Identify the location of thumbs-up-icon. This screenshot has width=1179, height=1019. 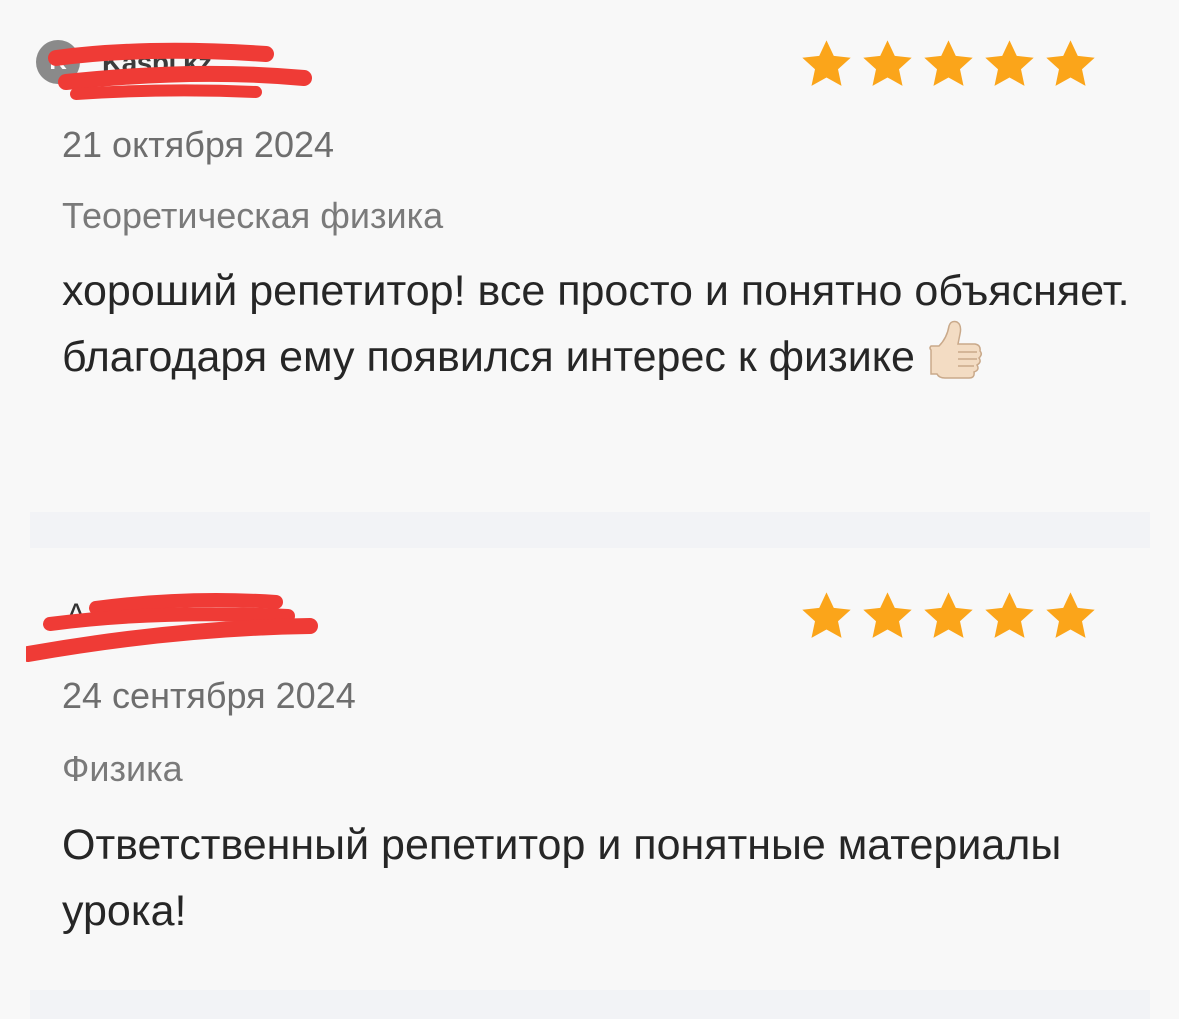
(955, 349).